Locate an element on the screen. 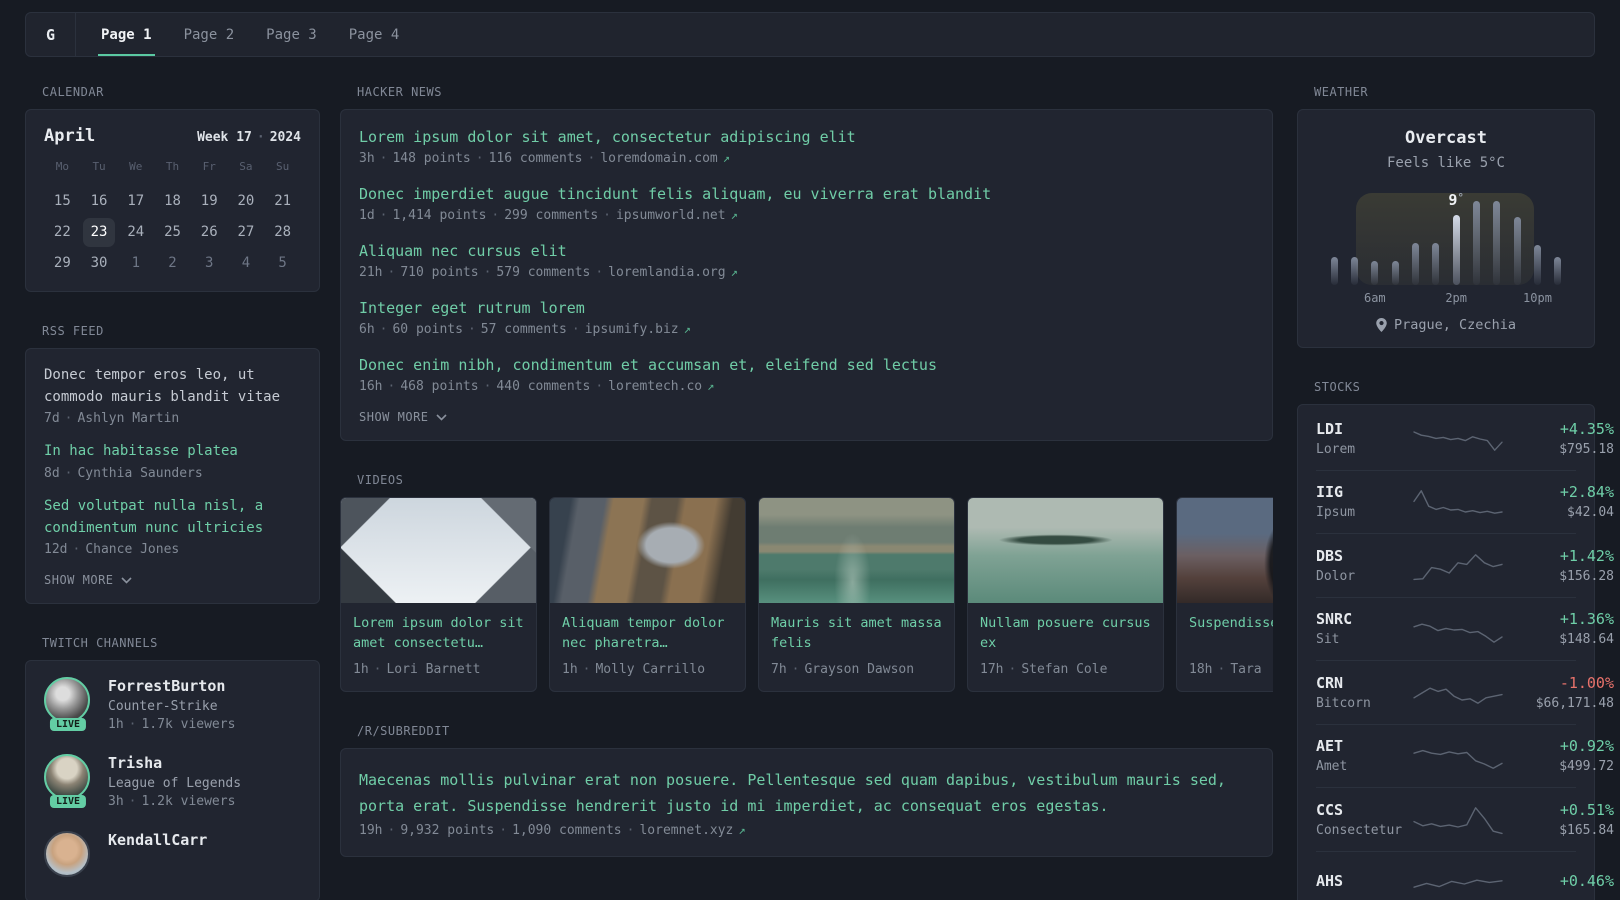 The width and height of the screenshot is (1620, 900). calendar-day: 5 is located at coordinates (282, 263).